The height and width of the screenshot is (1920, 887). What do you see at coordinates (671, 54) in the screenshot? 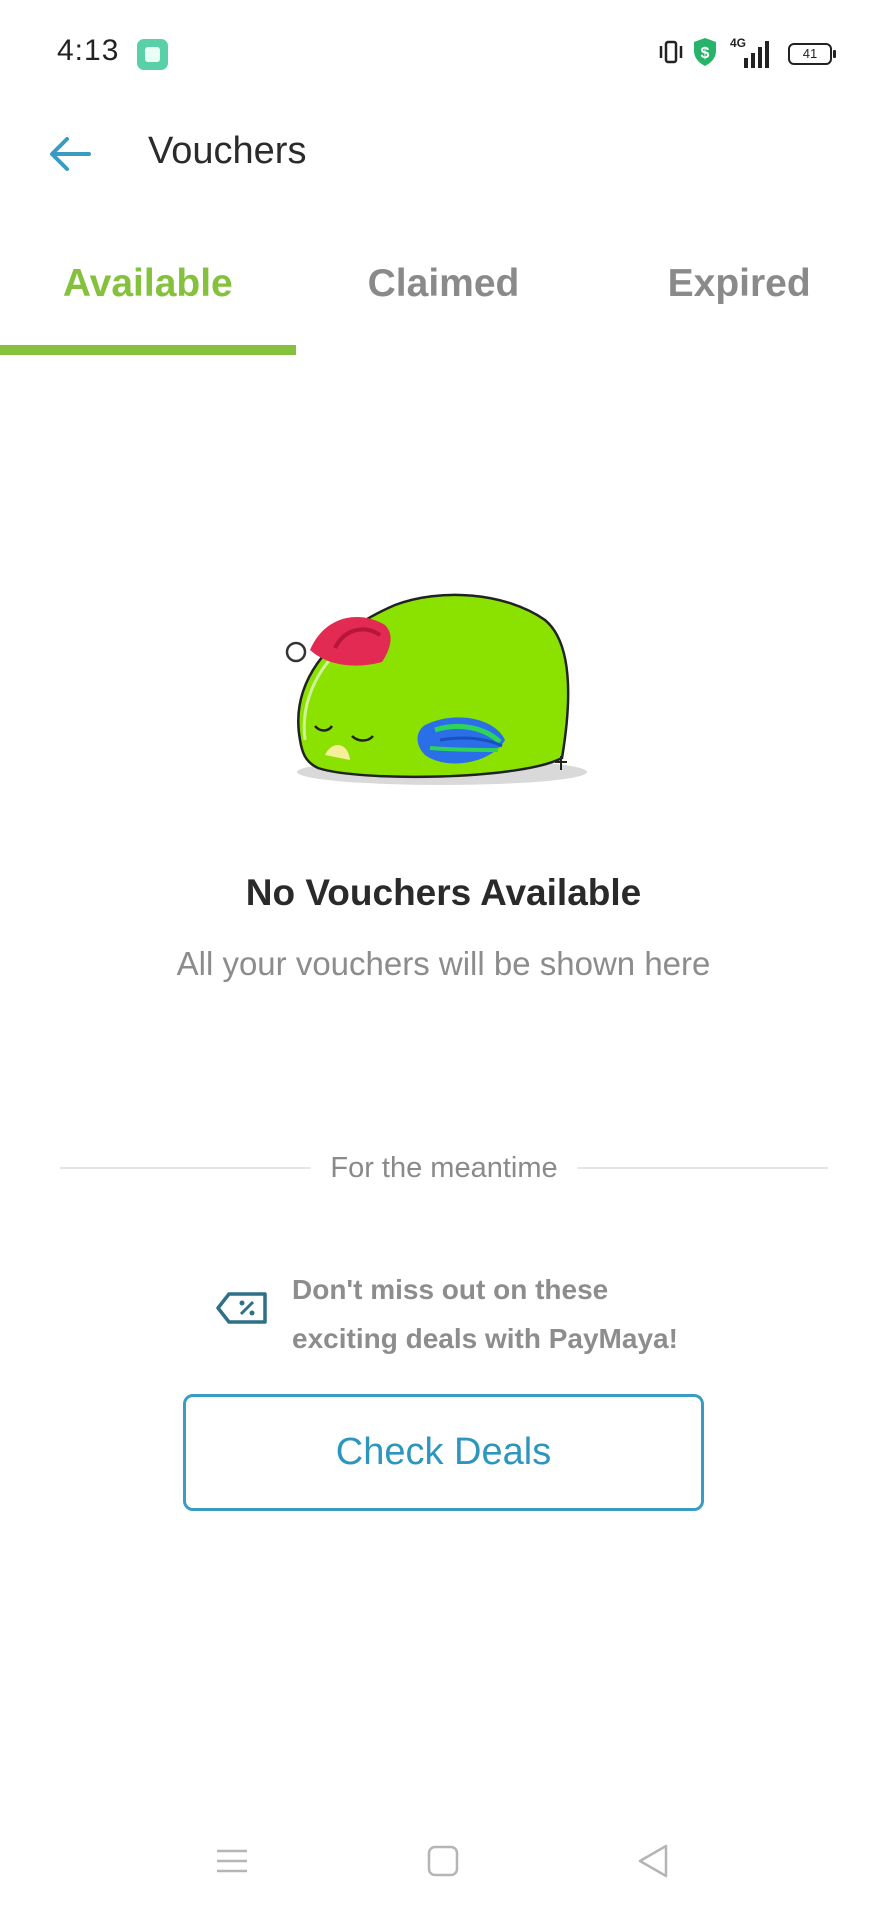
I see `vibrate-icon` at bounding box center [671, 54].